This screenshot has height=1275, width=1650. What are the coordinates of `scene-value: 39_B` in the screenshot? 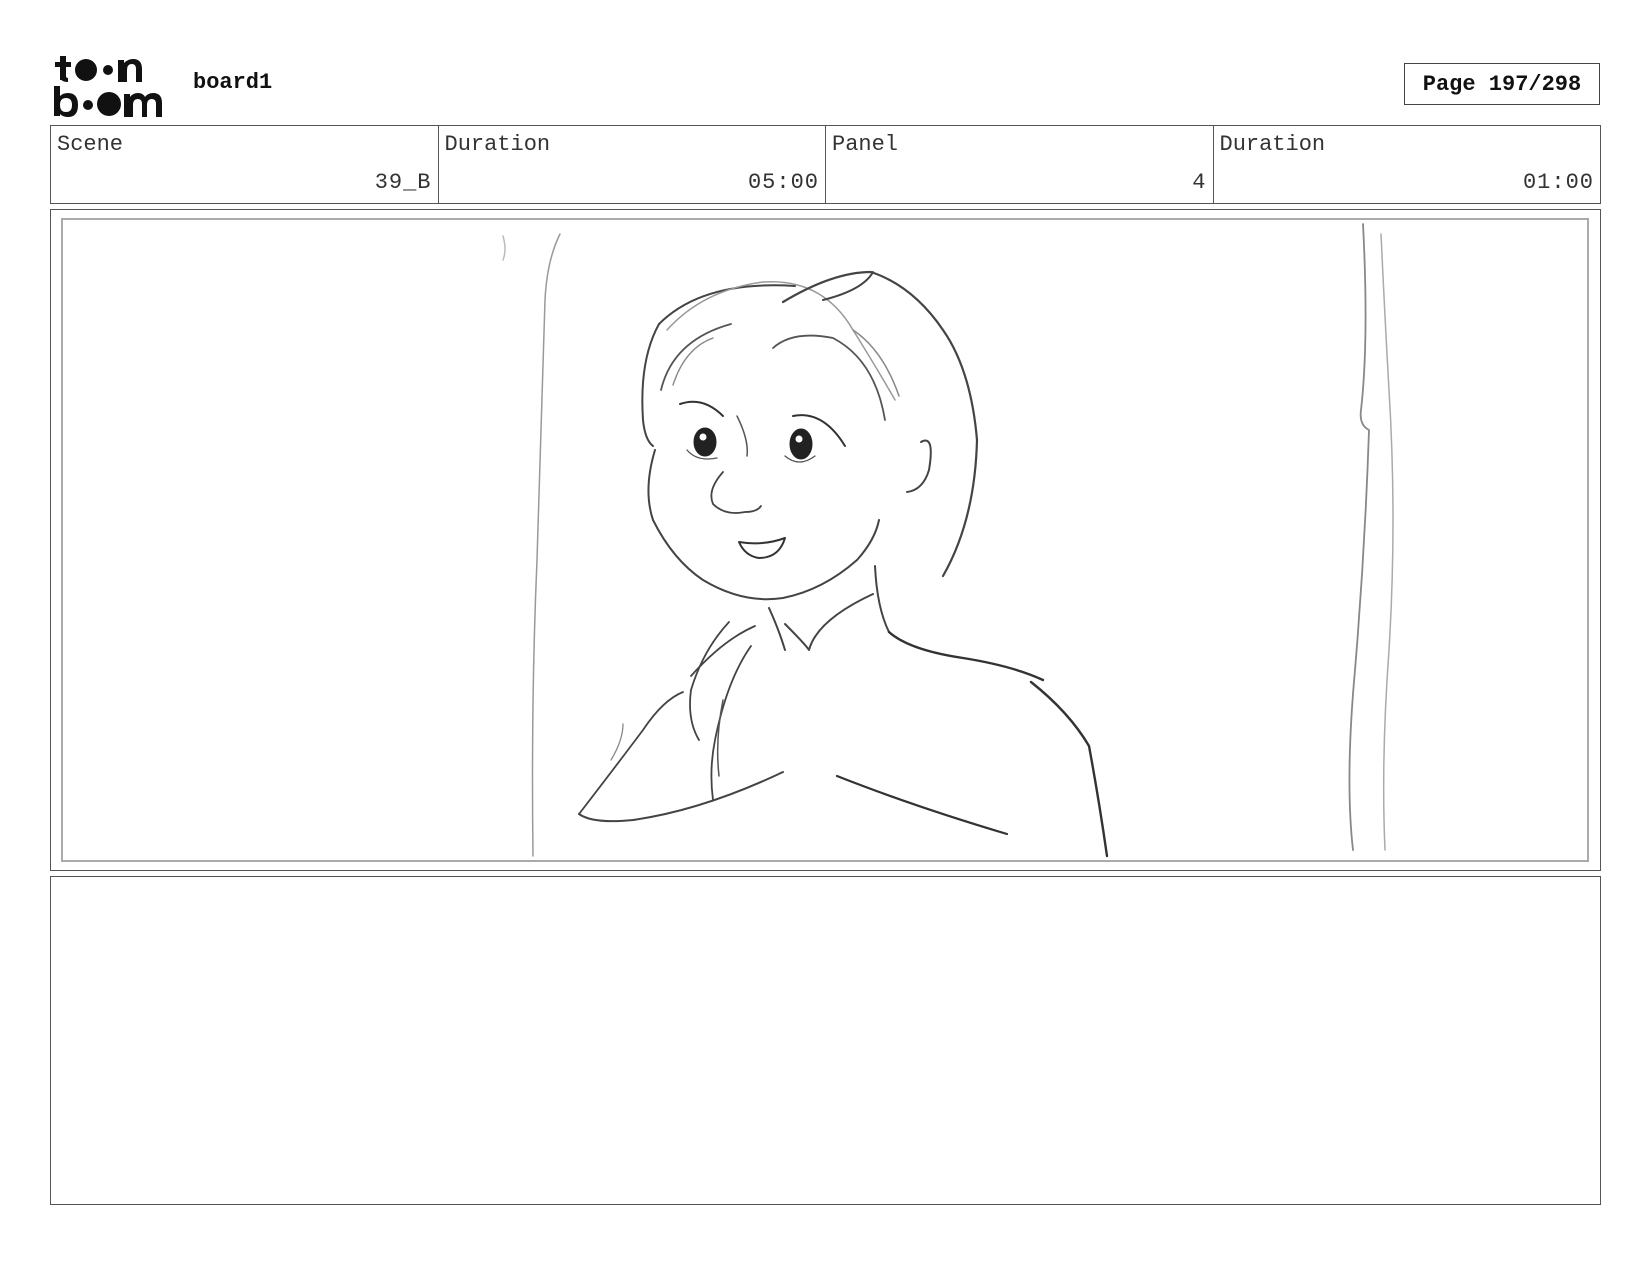 It's located at (403, 182).